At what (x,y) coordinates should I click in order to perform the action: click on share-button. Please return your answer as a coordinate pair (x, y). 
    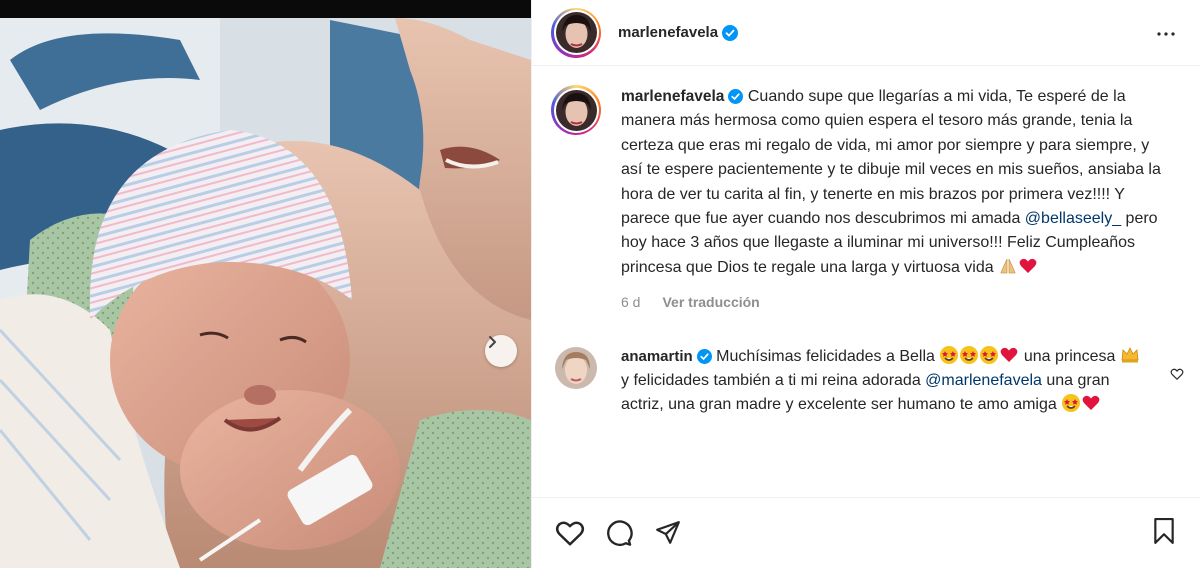
    Looking at the image, I should click on (668, 533).